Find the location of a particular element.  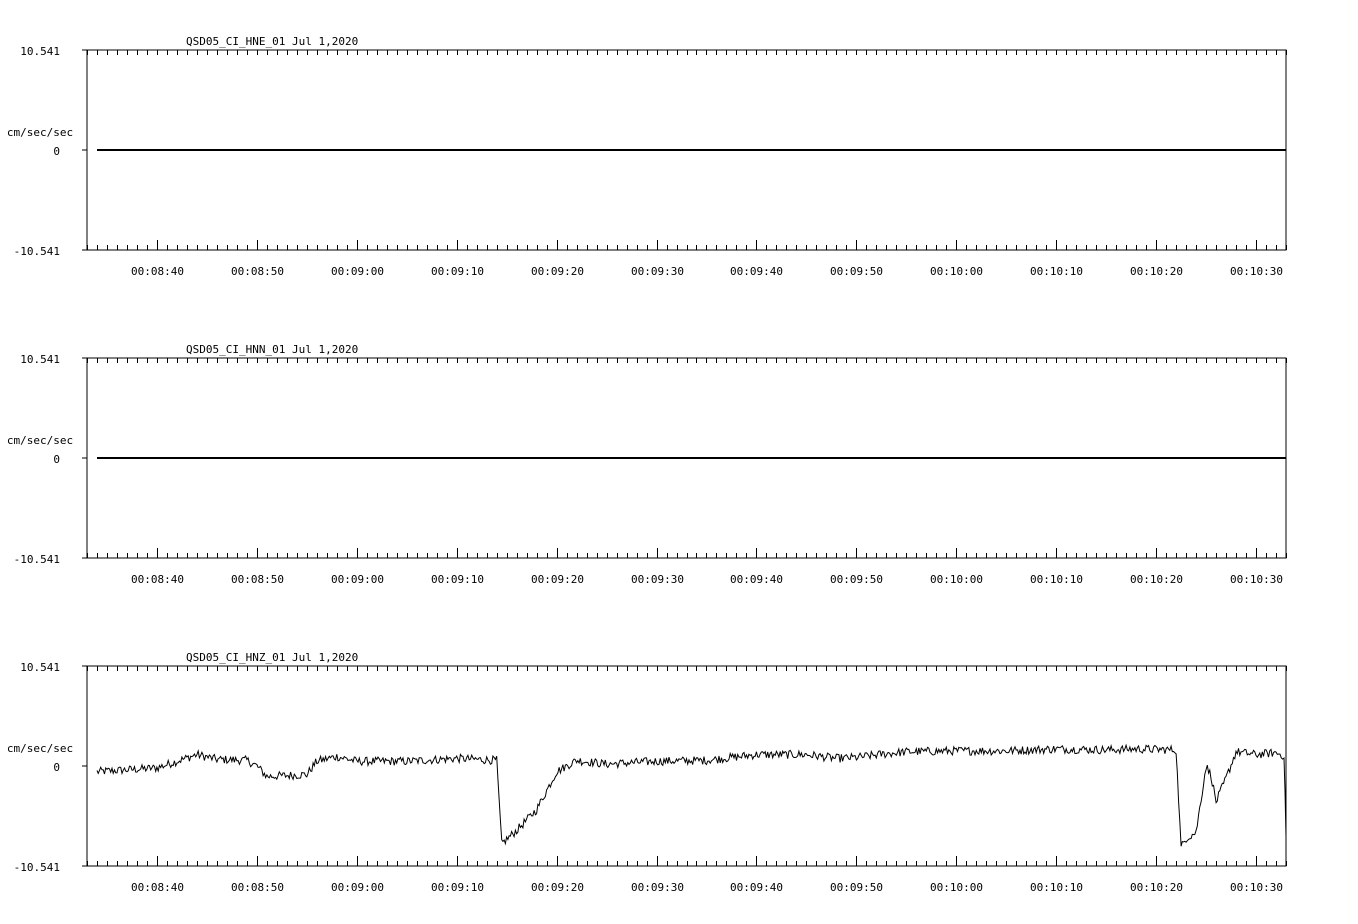

chart-title: QSD05_CI_HNE_01 Jul 1,2020 is located at coordinates (272, 41).